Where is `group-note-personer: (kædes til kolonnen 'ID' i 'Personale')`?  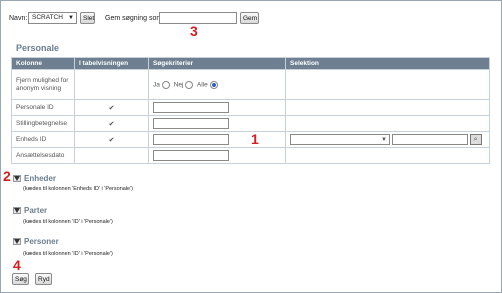
group-note-personer: (kædes til kolonnen 'ID' i 'Personale') is located at coordinates (68, 254).